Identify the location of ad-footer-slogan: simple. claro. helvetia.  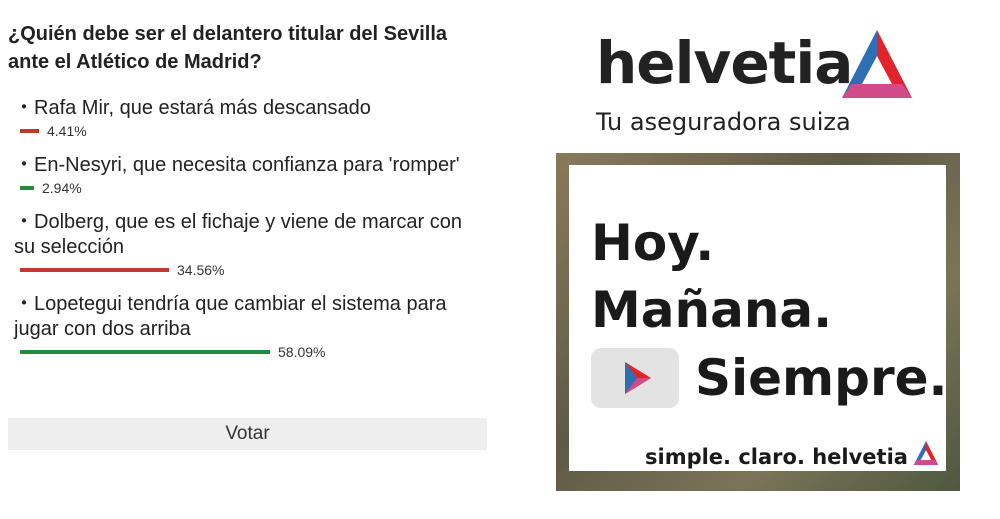
(776, 457).